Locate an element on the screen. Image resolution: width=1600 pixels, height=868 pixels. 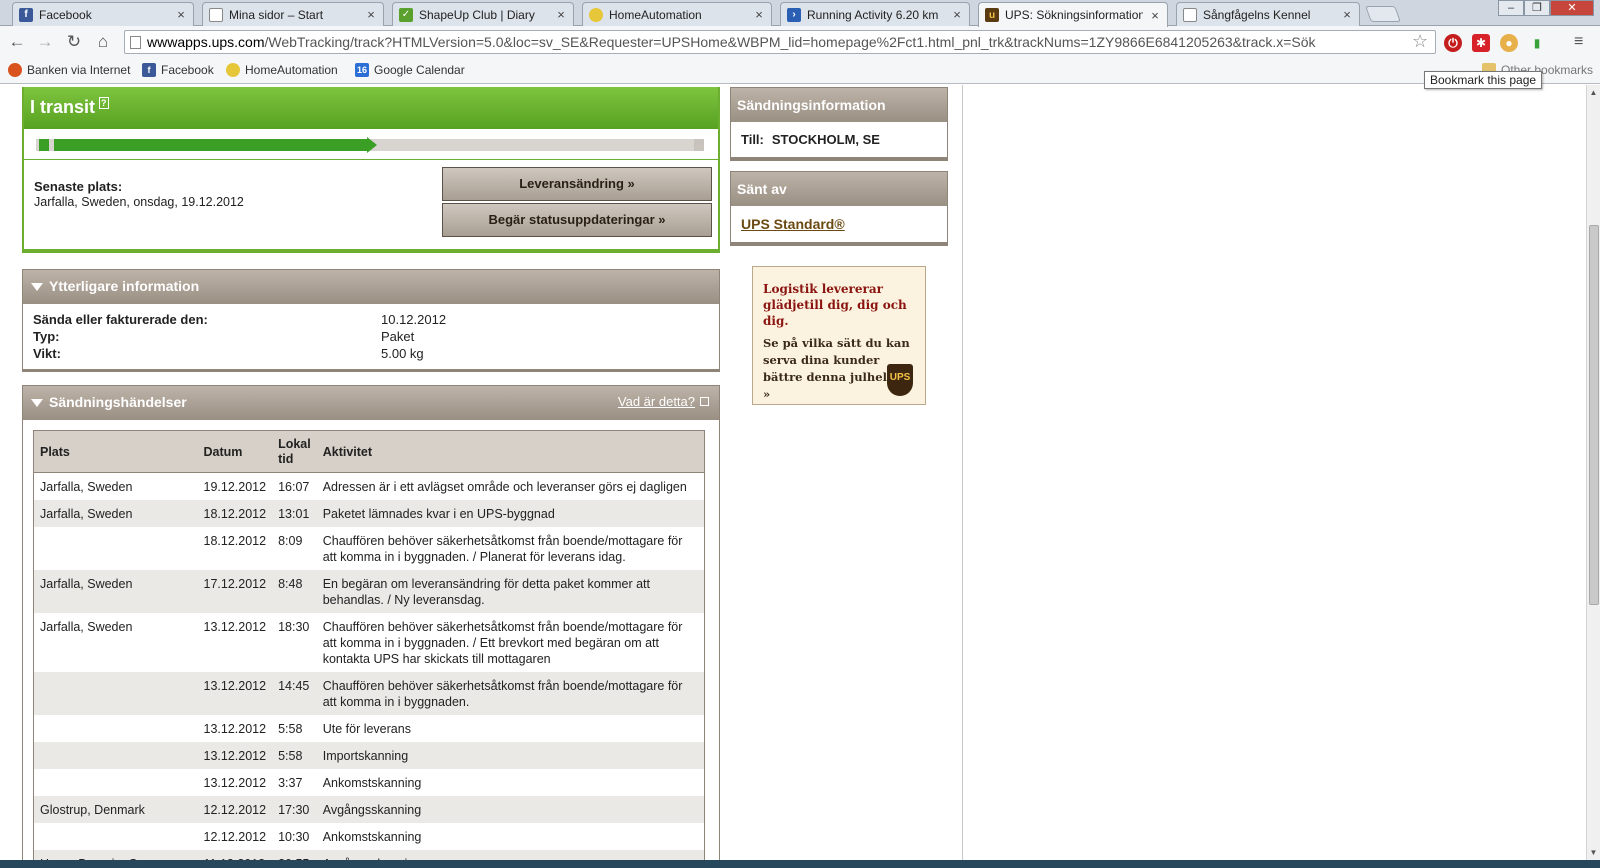
close-window-button: ✕ is located at coordinates (1572, 8).